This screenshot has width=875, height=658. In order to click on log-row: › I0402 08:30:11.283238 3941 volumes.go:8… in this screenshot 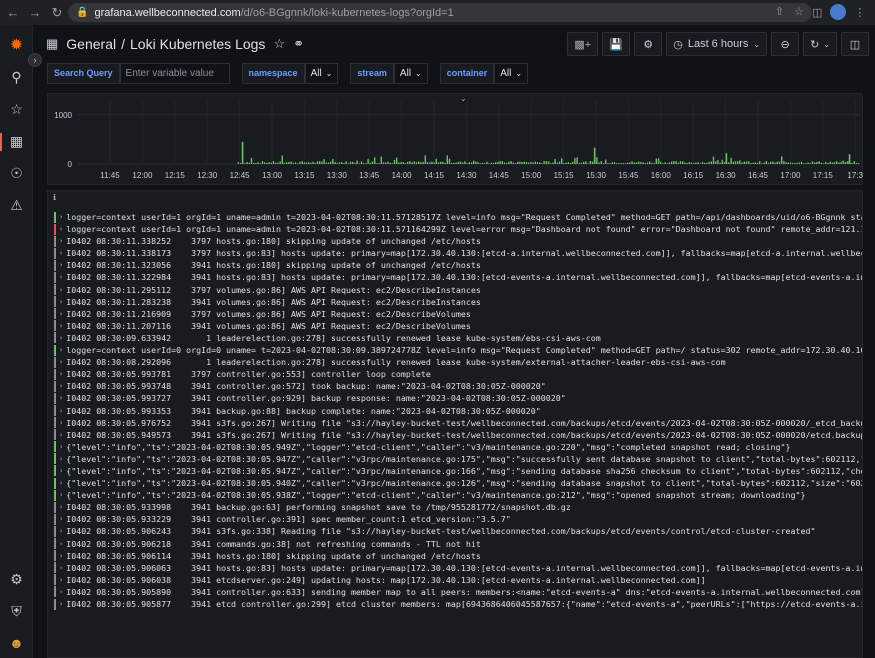, I will do `click(458, 302)`.